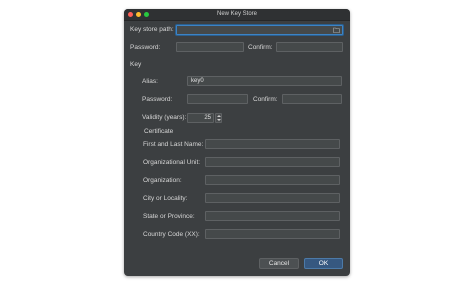  What do you see at coordinates (272, 162) in the screenshot?
I see `organizational-unit-input` at bounding box center [272, 162].